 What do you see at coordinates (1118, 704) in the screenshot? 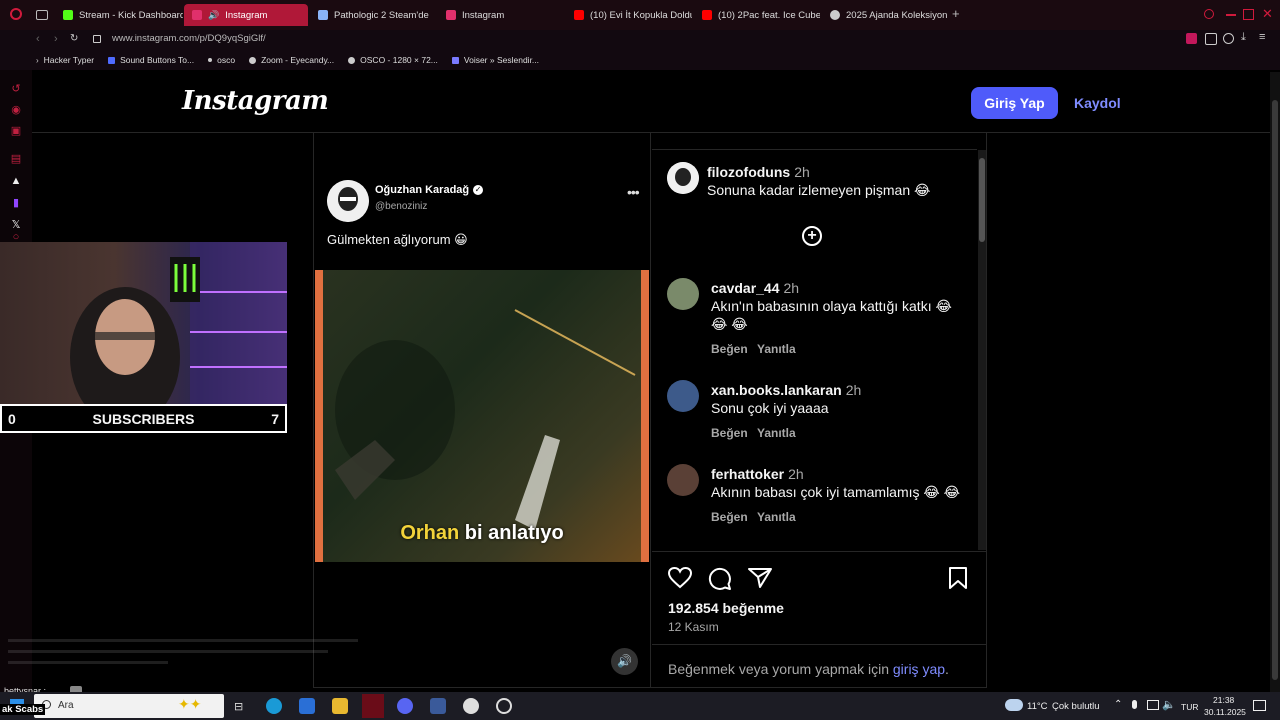
I see `tray-chevron-icon: ⌃` at bounding box center [1118, 704].